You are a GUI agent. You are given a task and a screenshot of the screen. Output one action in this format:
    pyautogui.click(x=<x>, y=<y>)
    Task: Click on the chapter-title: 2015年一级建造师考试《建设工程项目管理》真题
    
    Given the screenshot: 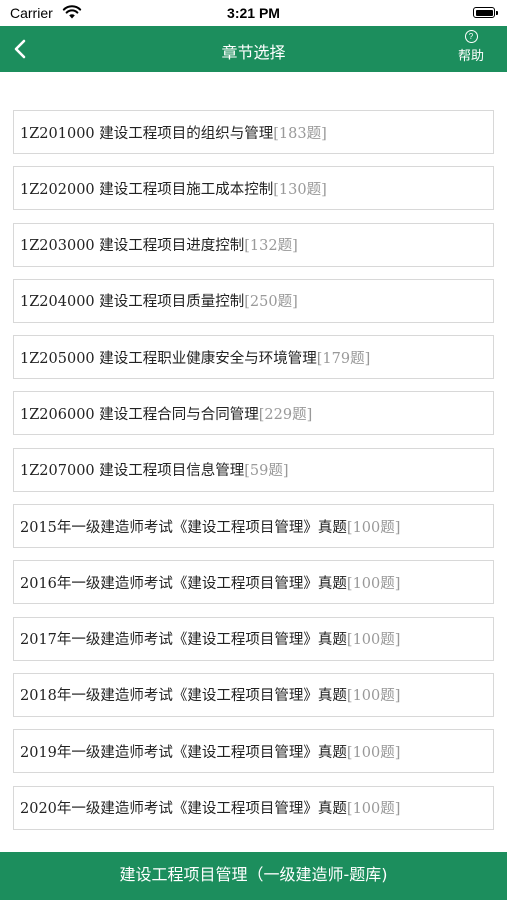 What is the action you would take?
    pyautogui.click(x=183, y=527)
    